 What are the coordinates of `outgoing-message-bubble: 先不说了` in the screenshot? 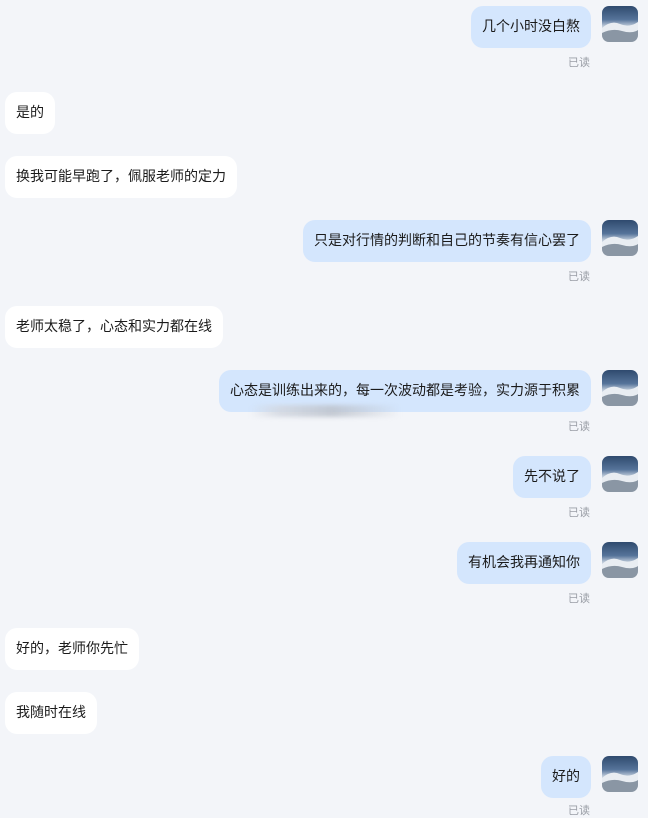 It's located at (552, 477).